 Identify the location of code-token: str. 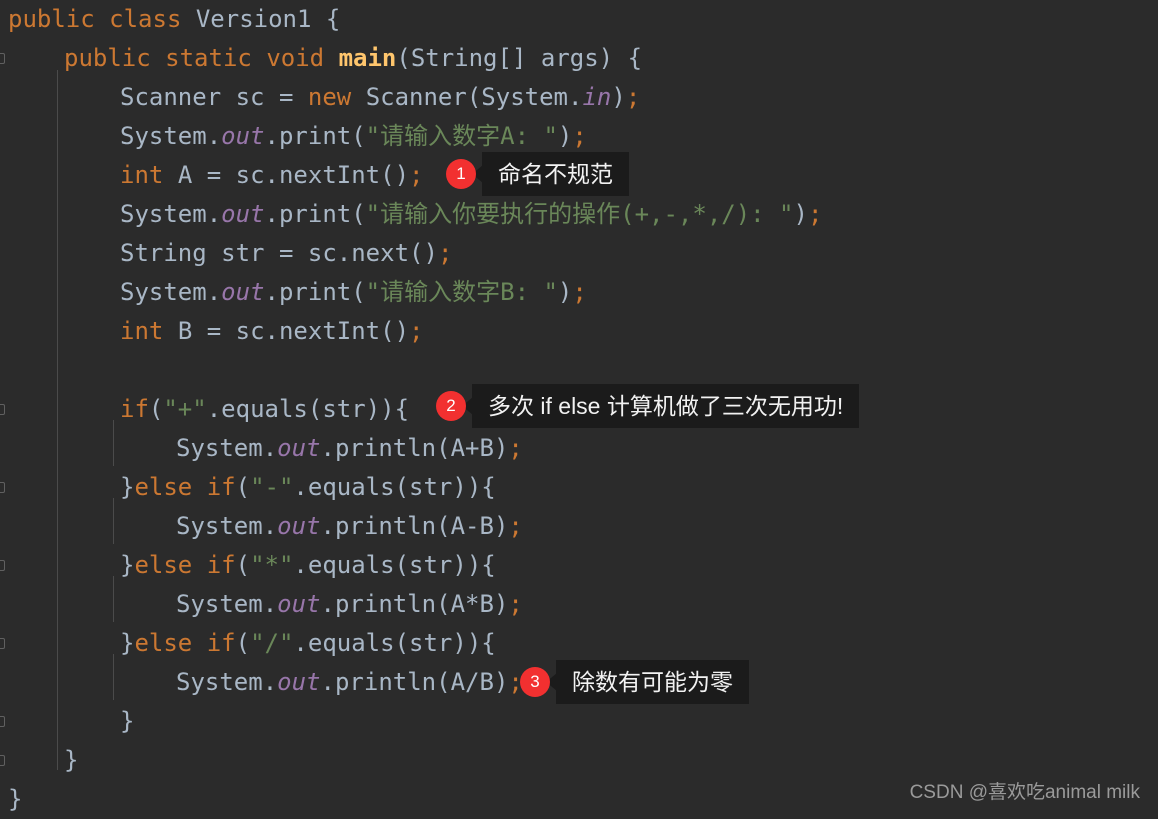
(243, 253).